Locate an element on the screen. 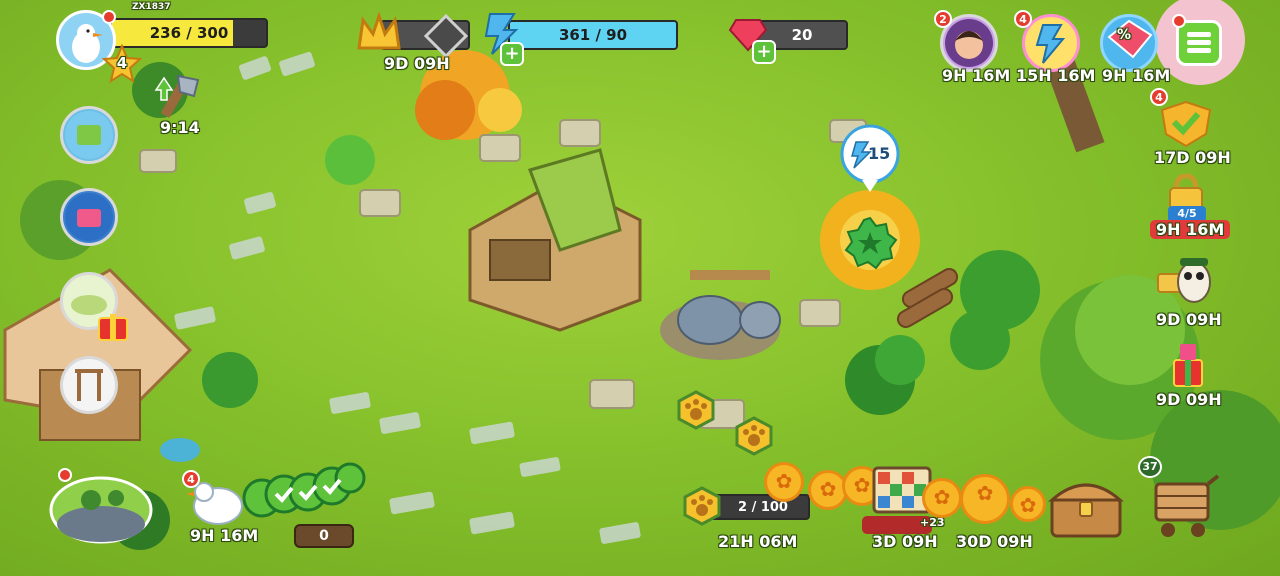 The width and height of the screenshot is (1280, 576). treasure-chest-button is located at coordinates (1086, 506).